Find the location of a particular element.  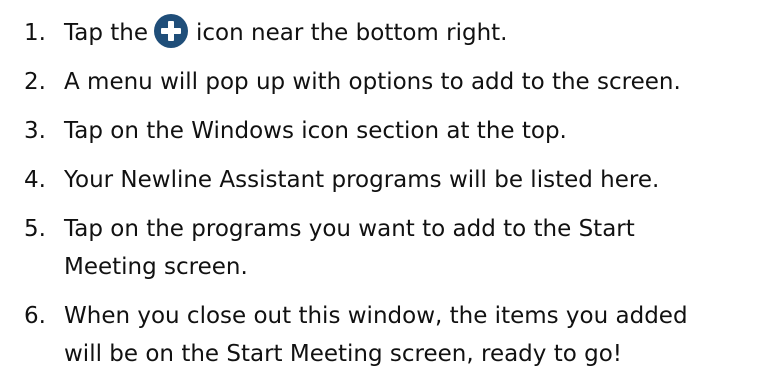

step-number: 5. is located at coordinates (35, 229).